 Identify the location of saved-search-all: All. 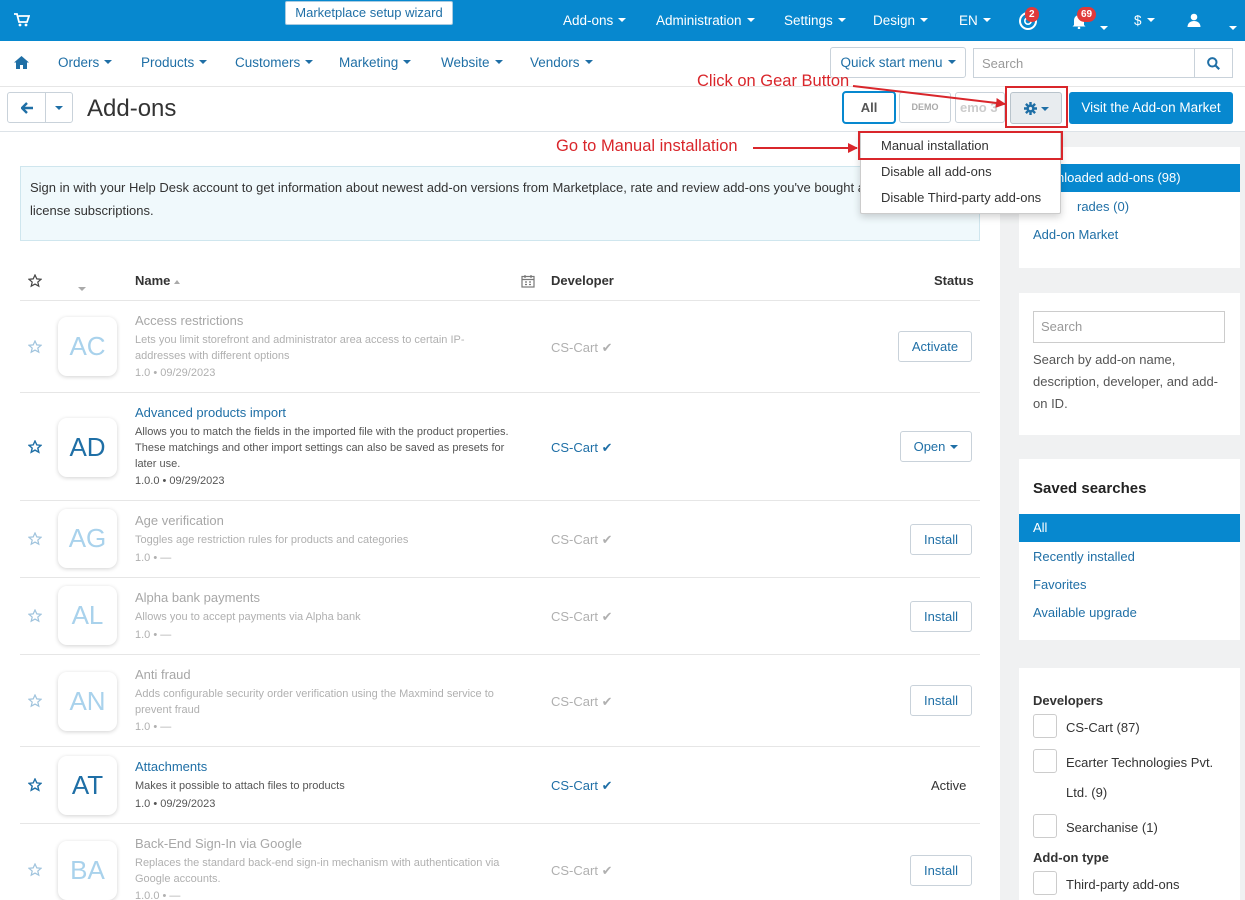
(1129, 528).